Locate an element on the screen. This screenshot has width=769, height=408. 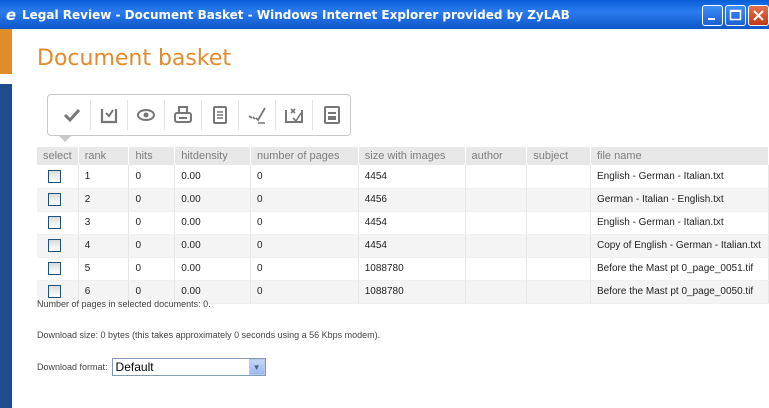
select-all-button is located at coordinates (257, 115).